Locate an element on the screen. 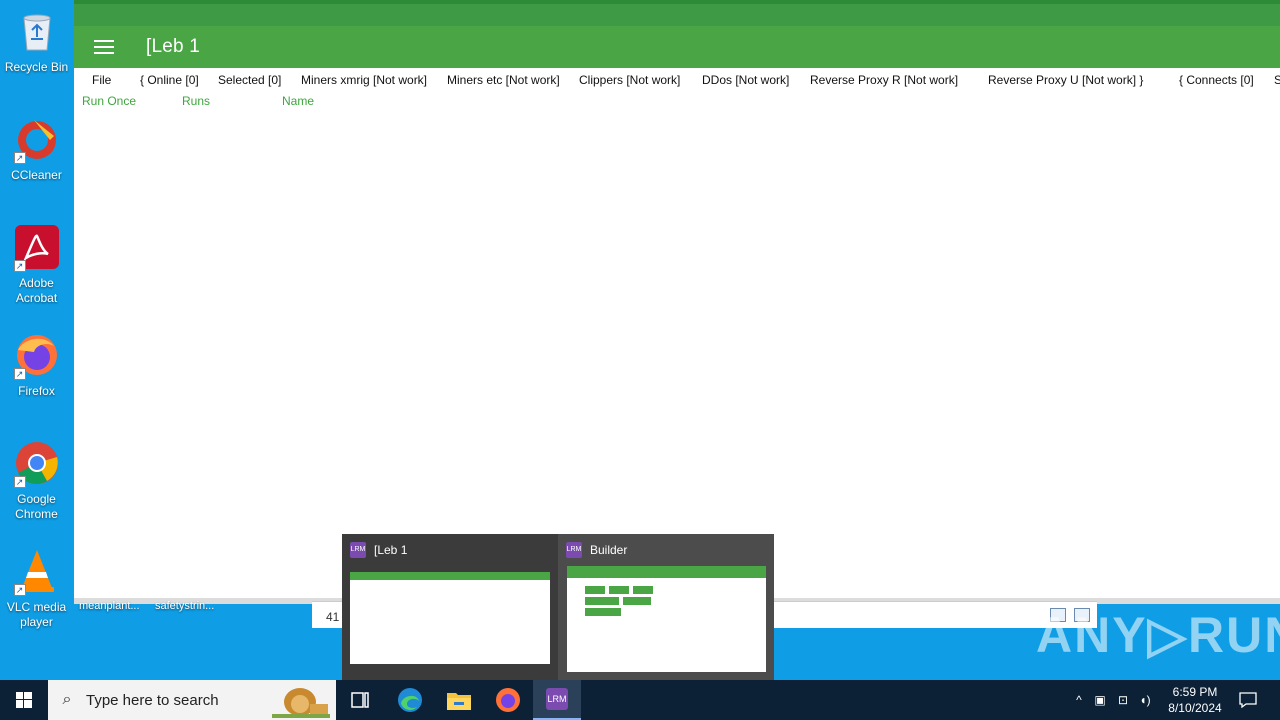  start-button is located at coordinates (24, 700).